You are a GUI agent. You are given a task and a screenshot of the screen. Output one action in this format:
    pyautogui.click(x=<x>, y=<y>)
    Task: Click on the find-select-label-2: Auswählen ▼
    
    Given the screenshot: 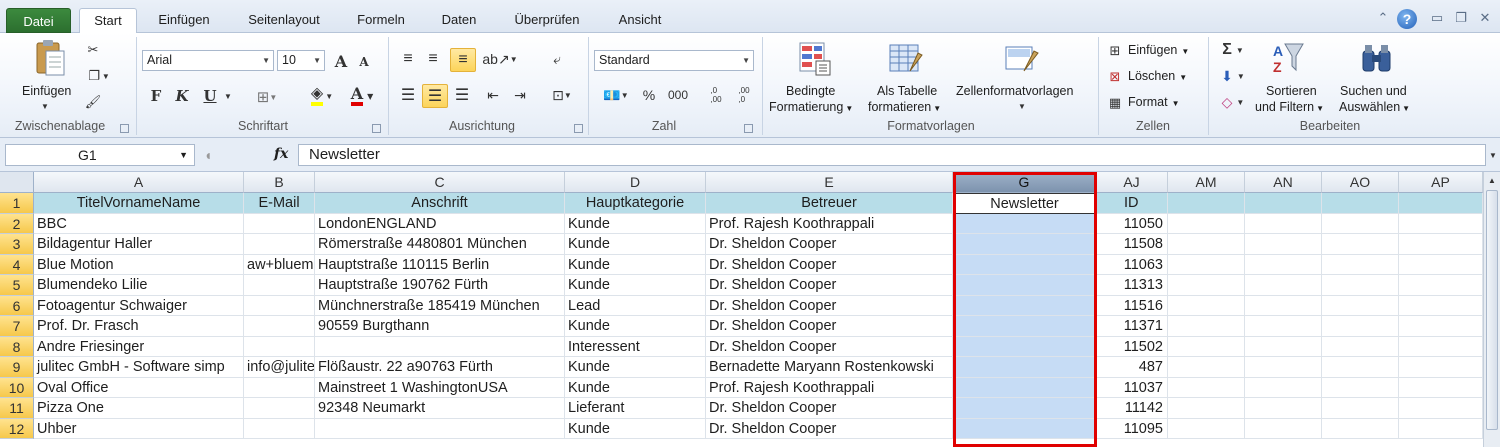 What is the action you would take?
    pyautogui.click(x=1374, y=107)
    